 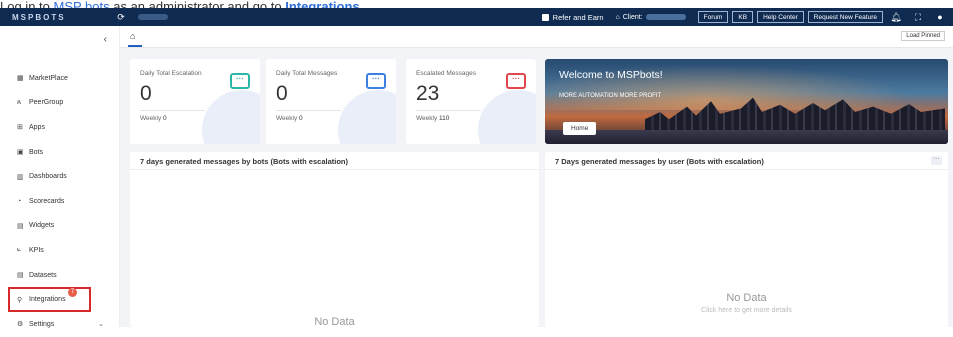 I want to click on more-details-link: Click here to get more details, so click(x=746, y=310).